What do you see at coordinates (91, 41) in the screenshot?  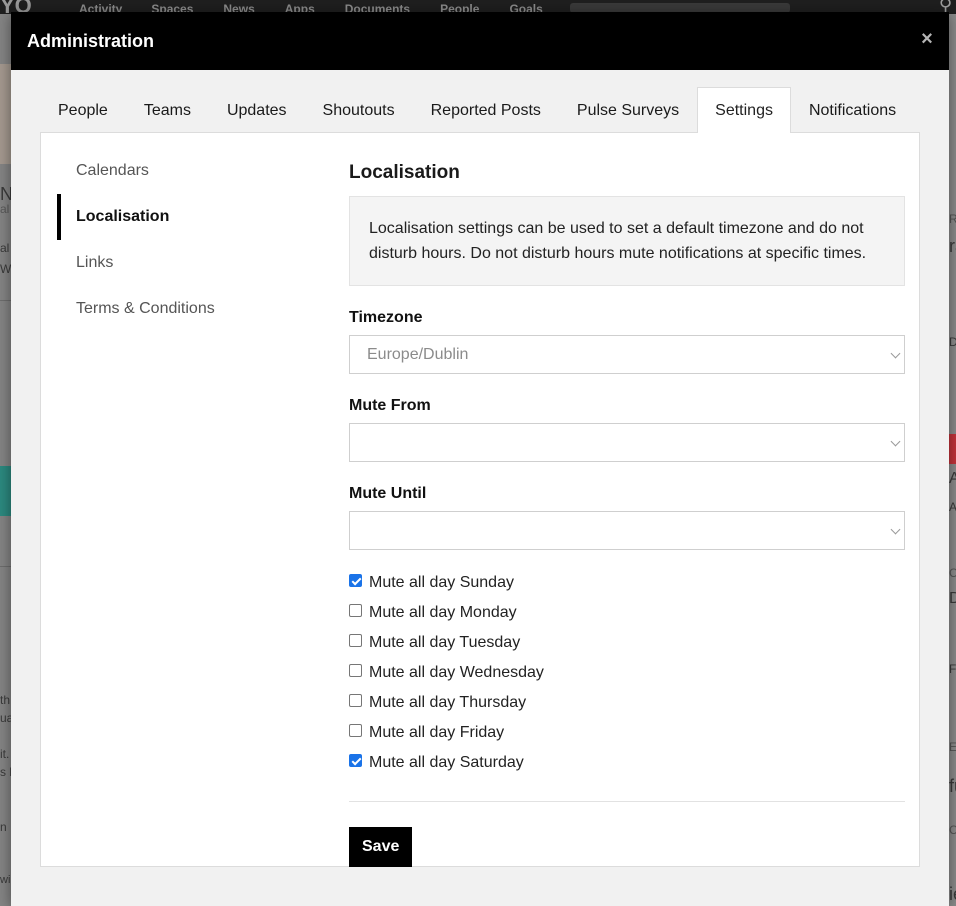 I see `modal-title: Administration` at bounding box center [91, 41].